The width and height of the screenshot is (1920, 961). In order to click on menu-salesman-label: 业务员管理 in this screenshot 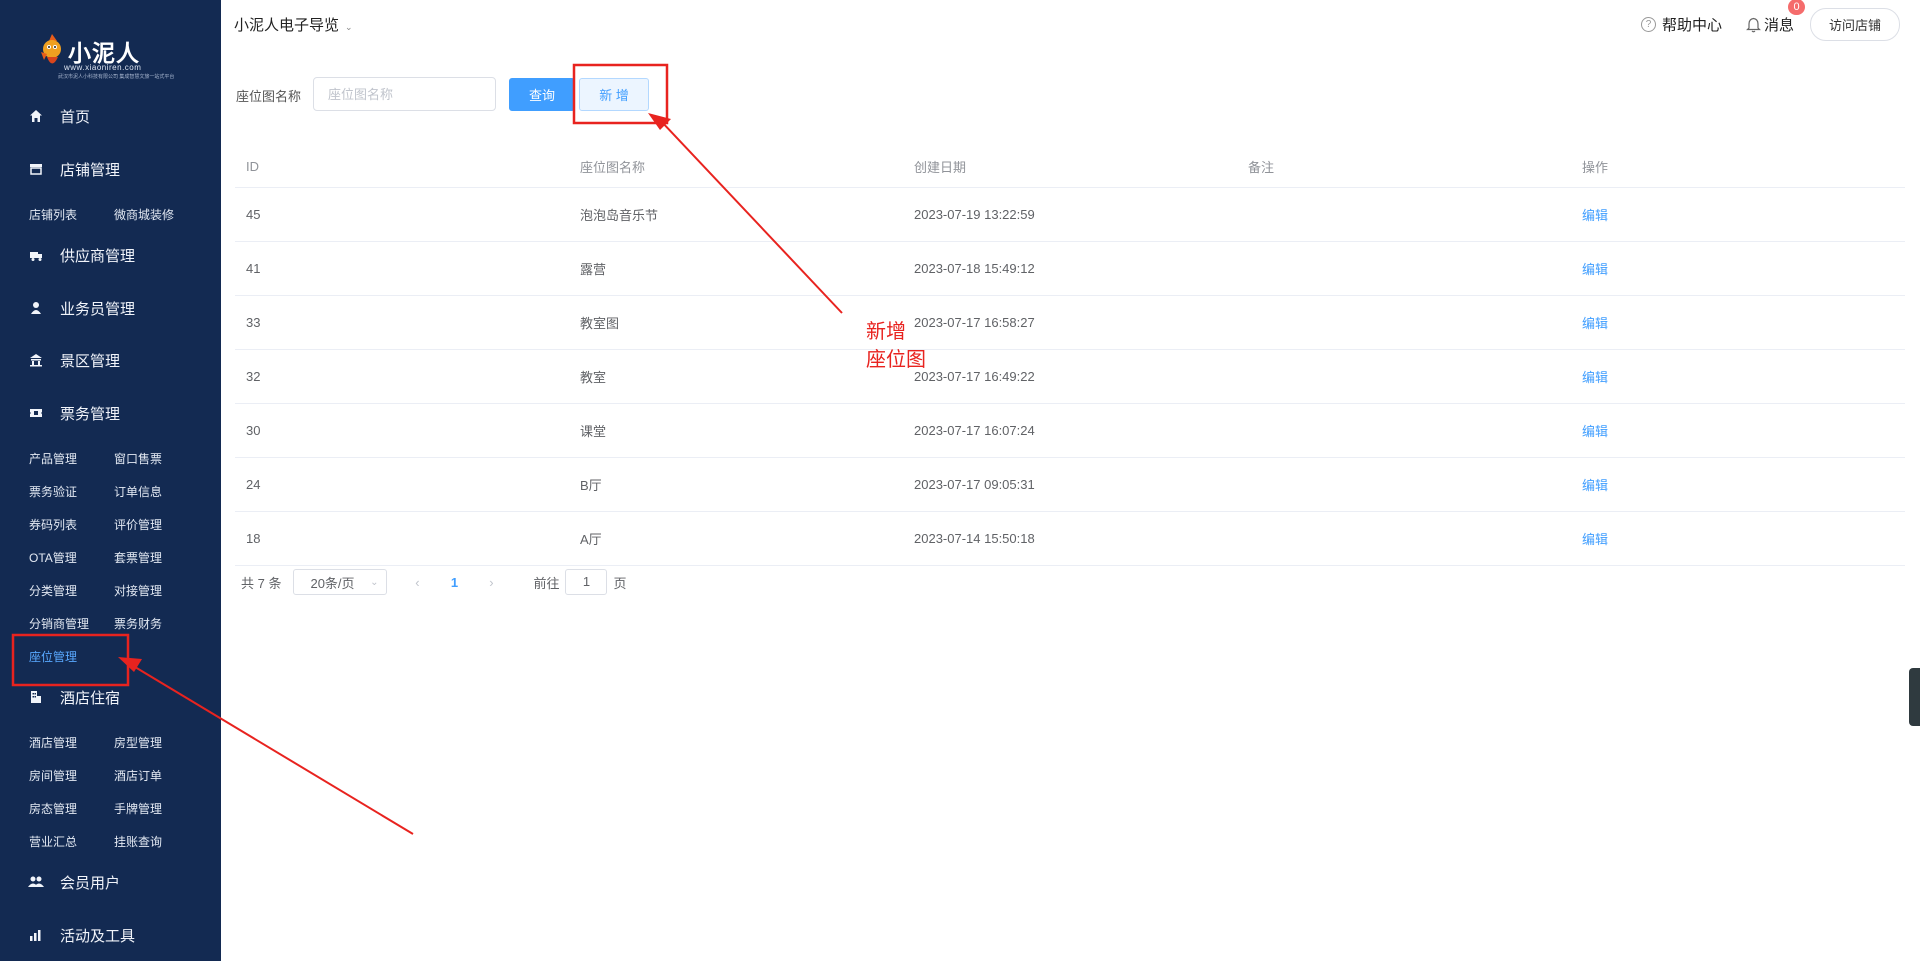, I will do `click(98, 309)`.